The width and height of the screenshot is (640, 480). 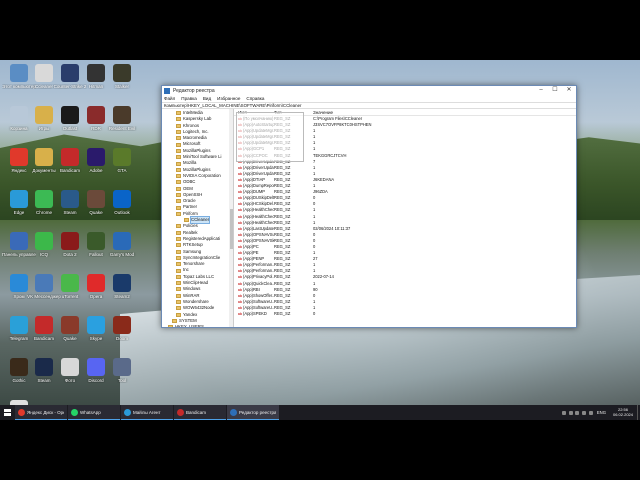 I want to click on menu-edit: Правка, so click(x=189, y=98).